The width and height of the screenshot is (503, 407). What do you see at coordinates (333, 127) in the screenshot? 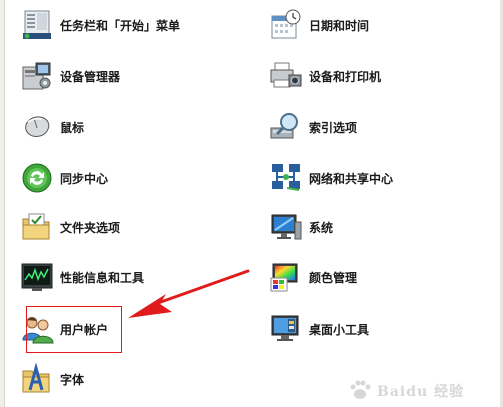
I see `item-label: 索引选项` at bounding box center [333, 127].